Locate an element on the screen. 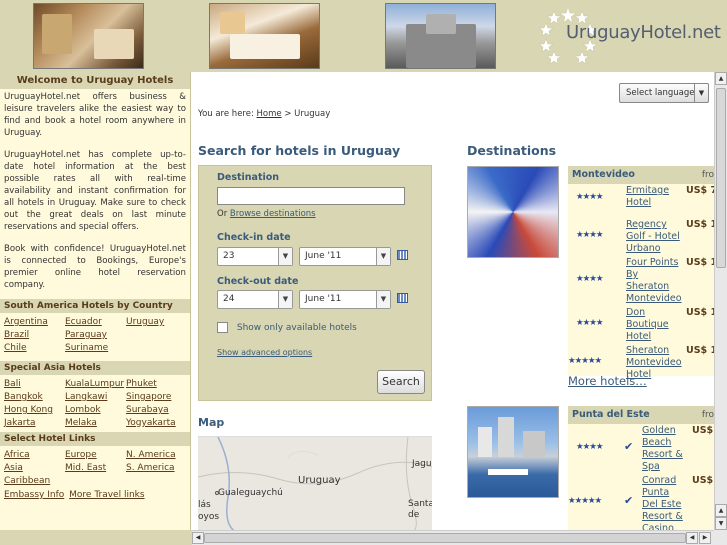  checkin-day-select: 23 ▼ is located at coordinates (255, 256).